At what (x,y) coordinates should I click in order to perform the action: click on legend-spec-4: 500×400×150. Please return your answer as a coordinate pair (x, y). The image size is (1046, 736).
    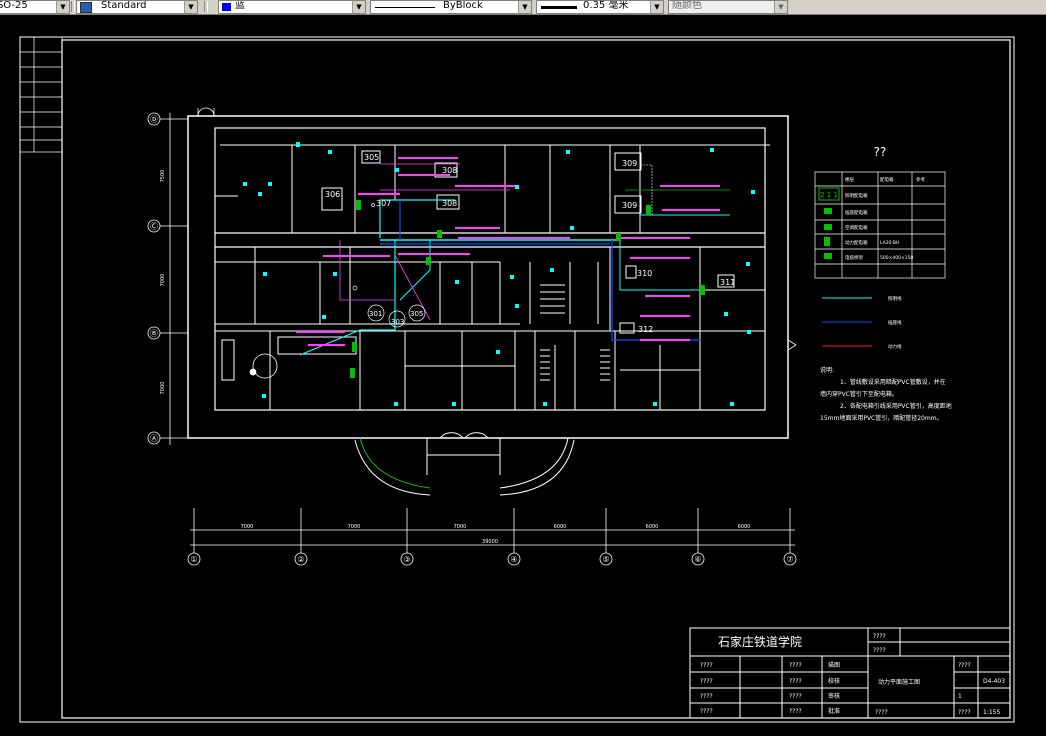
    Looking at the image, I should click on (896, 258).